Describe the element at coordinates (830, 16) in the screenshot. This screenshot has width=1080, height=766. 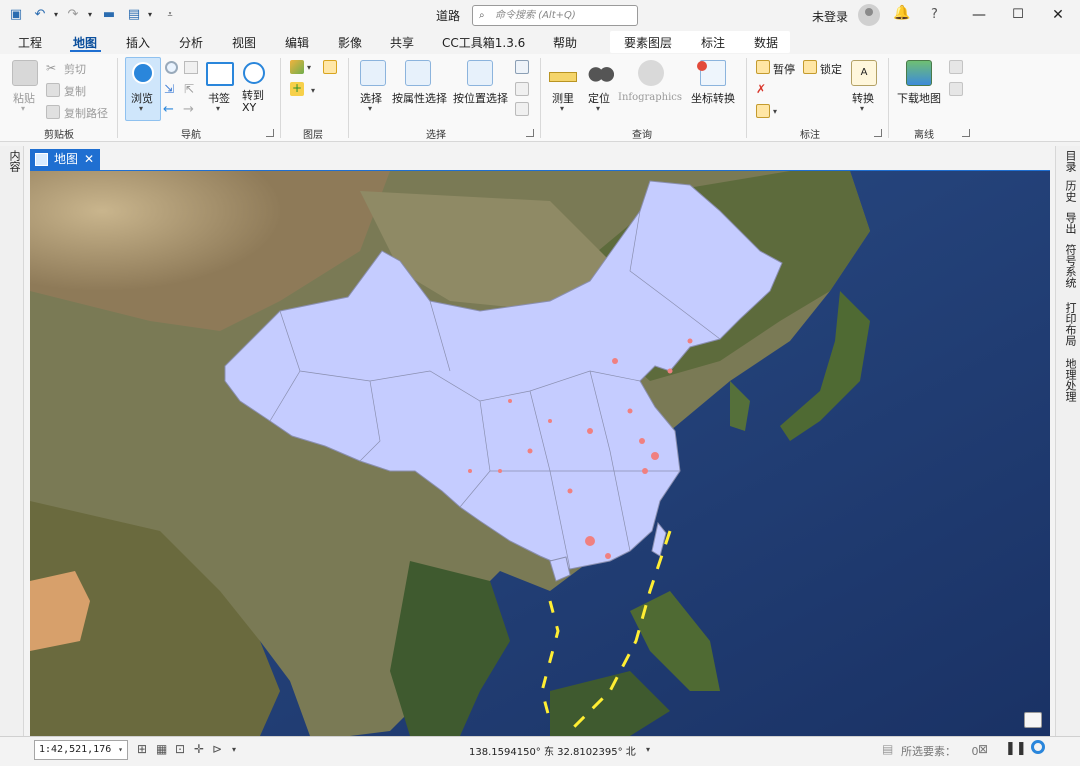
I see `login-status: 未登录` at that location.